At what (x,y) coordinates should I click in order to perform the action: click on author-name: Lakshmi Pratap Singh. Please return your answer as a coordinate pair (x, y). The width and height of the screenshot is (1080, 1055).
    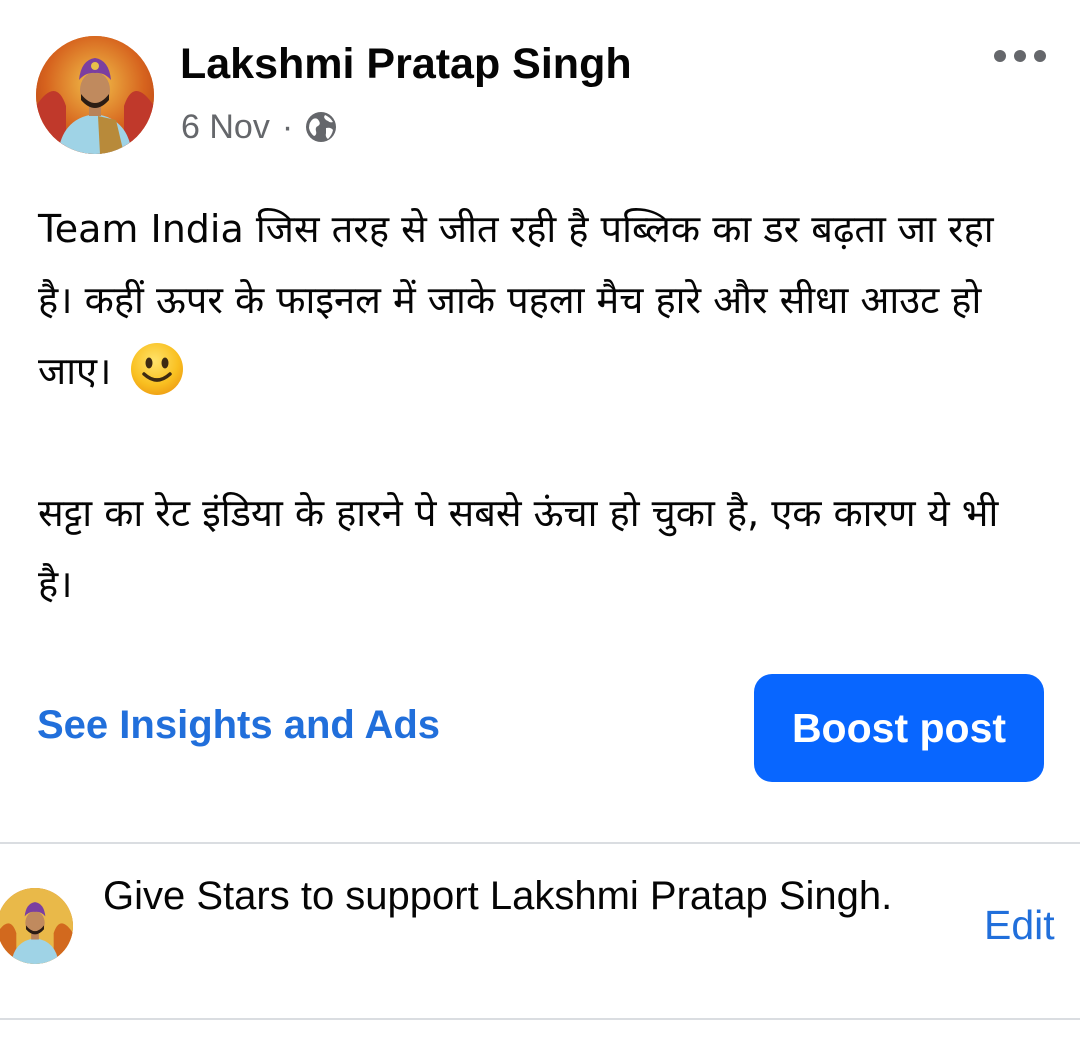
    Looking at the image, I should click on (406, 64).